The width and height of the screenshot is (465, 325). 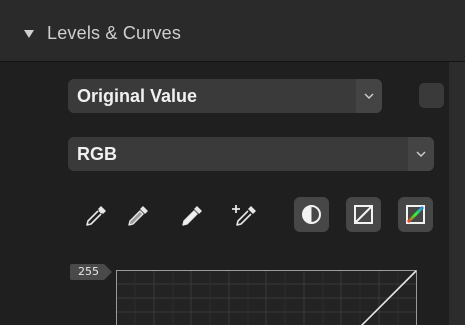 I want to click on triangle-down-icon, so click(x=29, y=34).